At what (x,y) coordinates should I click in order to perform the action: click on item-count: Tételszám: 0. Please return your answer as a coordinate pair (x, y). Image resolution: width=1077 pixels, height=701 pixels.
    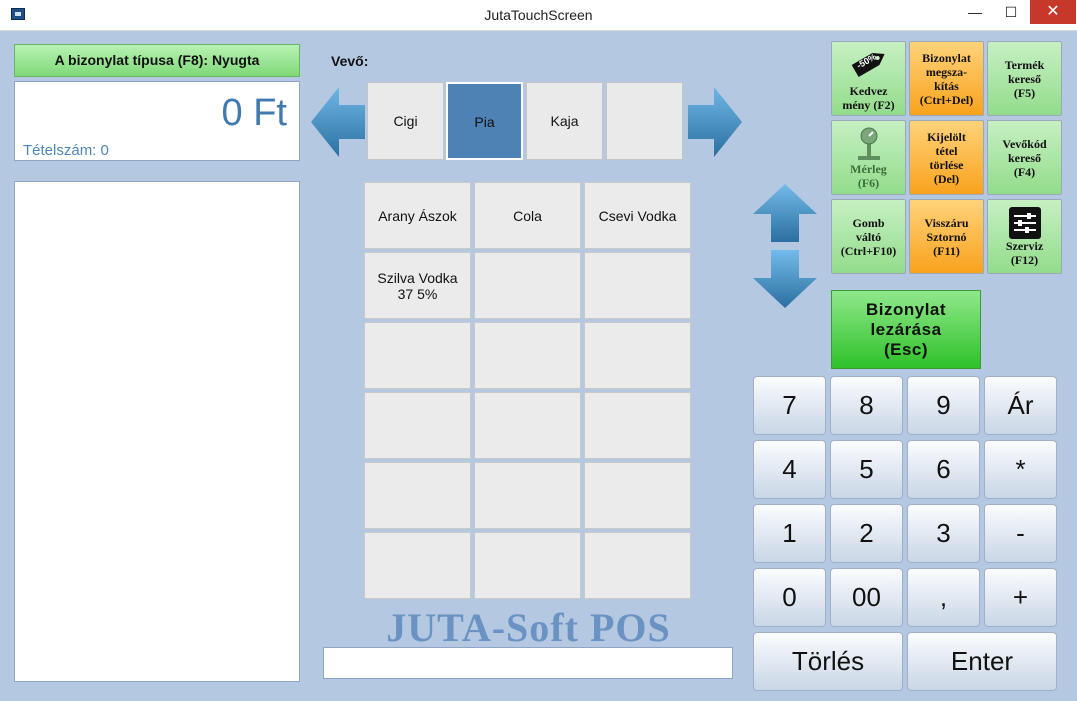
    Looking at the image, I should click on (66, 150).